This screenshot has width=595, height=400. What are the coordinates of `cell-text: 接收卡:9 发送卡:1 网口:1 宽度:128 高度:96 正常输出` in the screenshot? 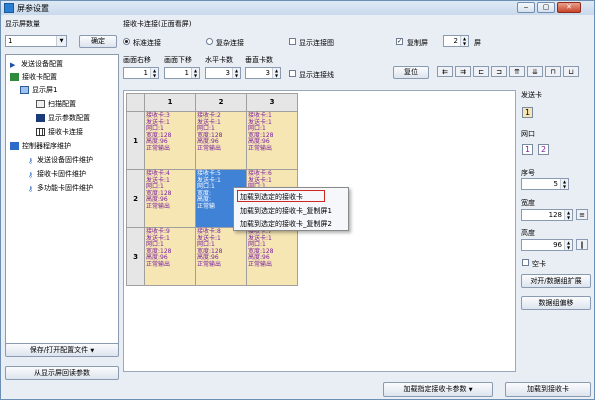 It's located at (159, 248).